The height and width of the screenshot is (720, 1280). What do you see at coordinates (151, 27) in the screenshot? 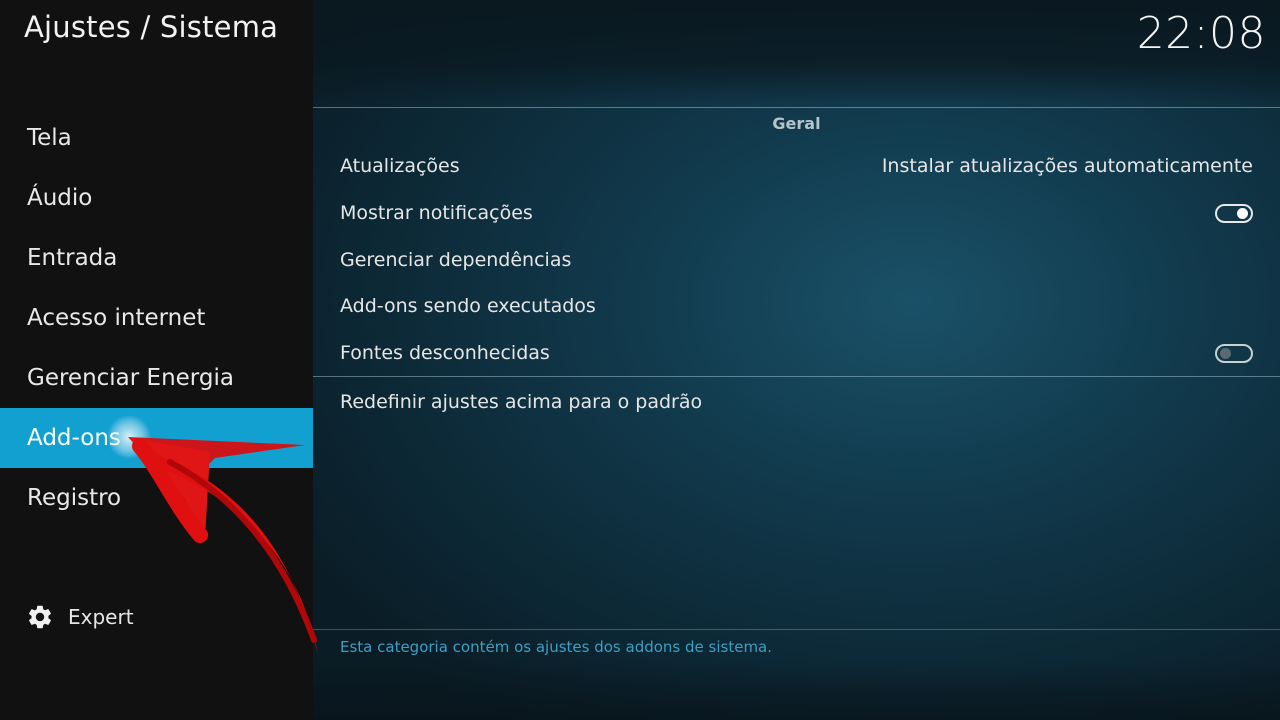
I see `page-title: Ajustes / Sistema` at bounding box center [151, 27].